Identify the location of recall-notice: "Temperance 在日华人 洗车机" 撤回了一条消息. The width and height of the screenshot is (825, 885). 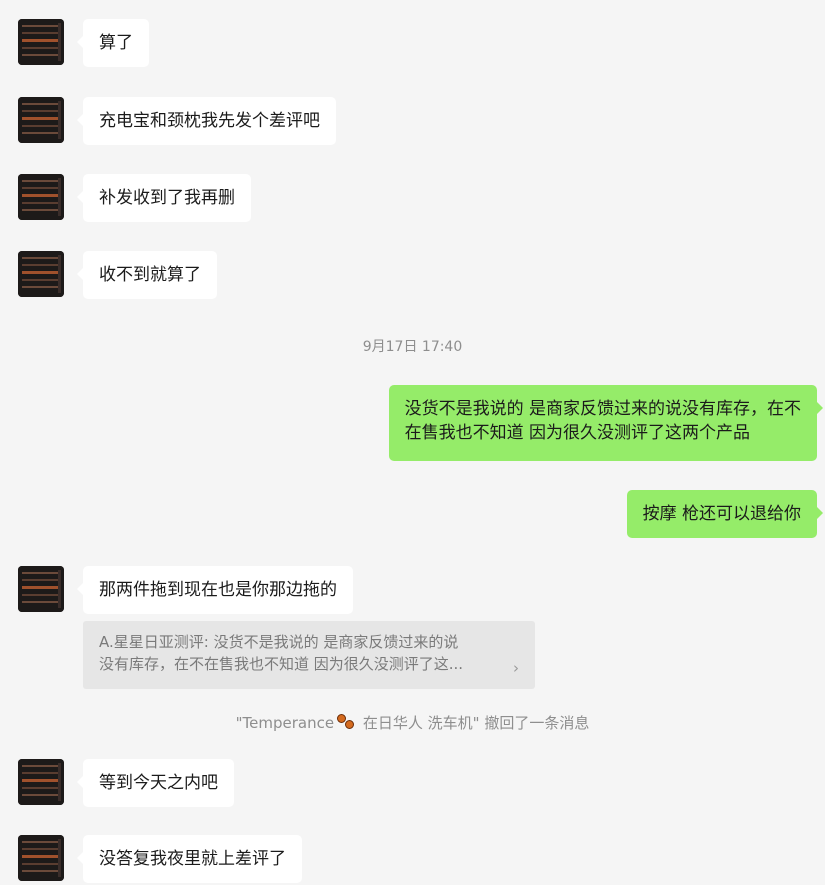
(412, 722).